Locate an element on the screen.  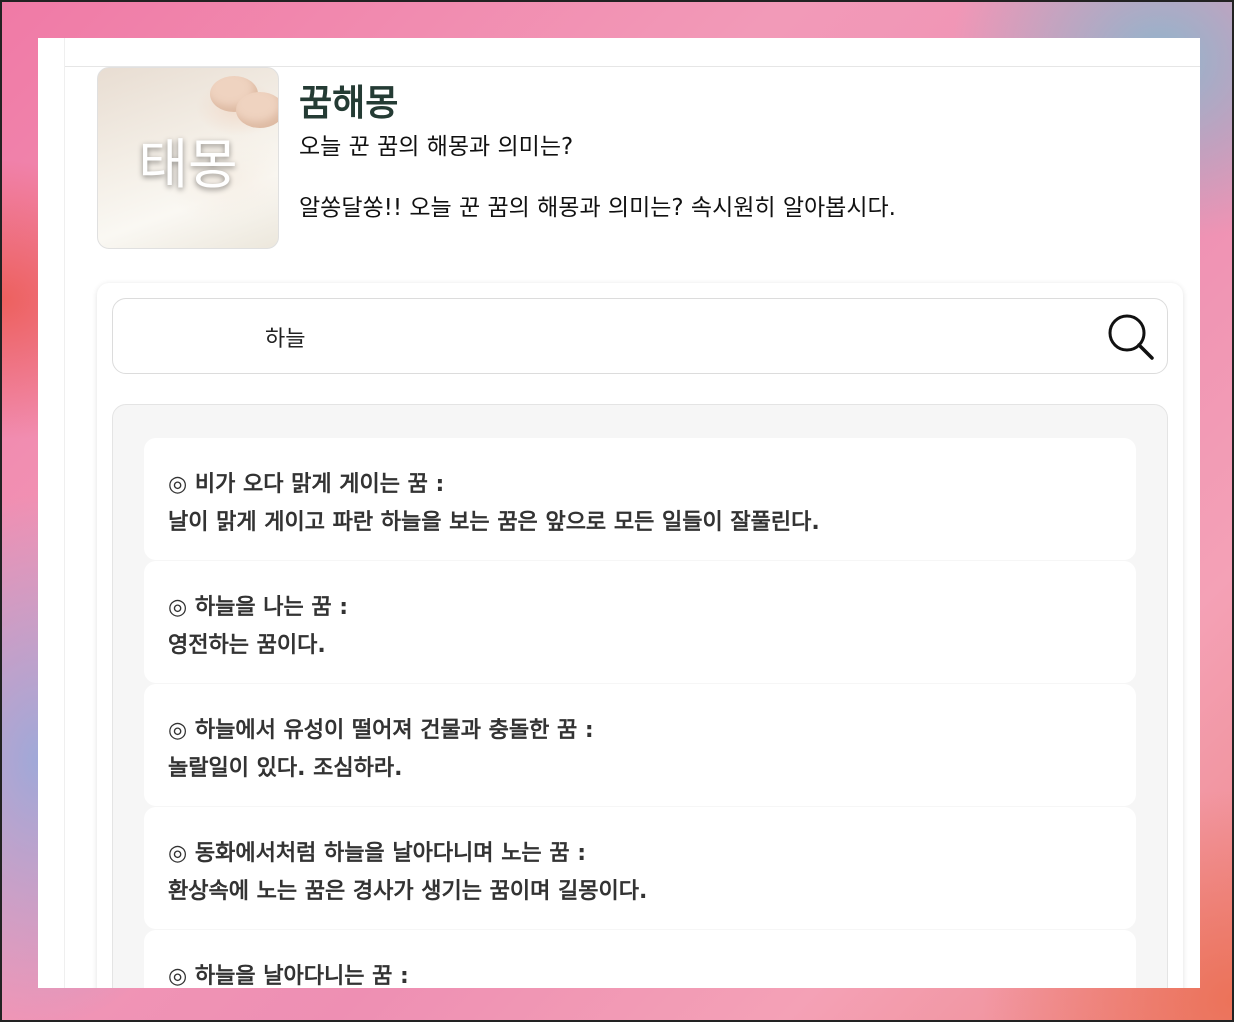
result-title: ◎ 하늘에서 유성이 떨어져 건물과 충돌한 꿈 : is located at coordinates (381, 730).